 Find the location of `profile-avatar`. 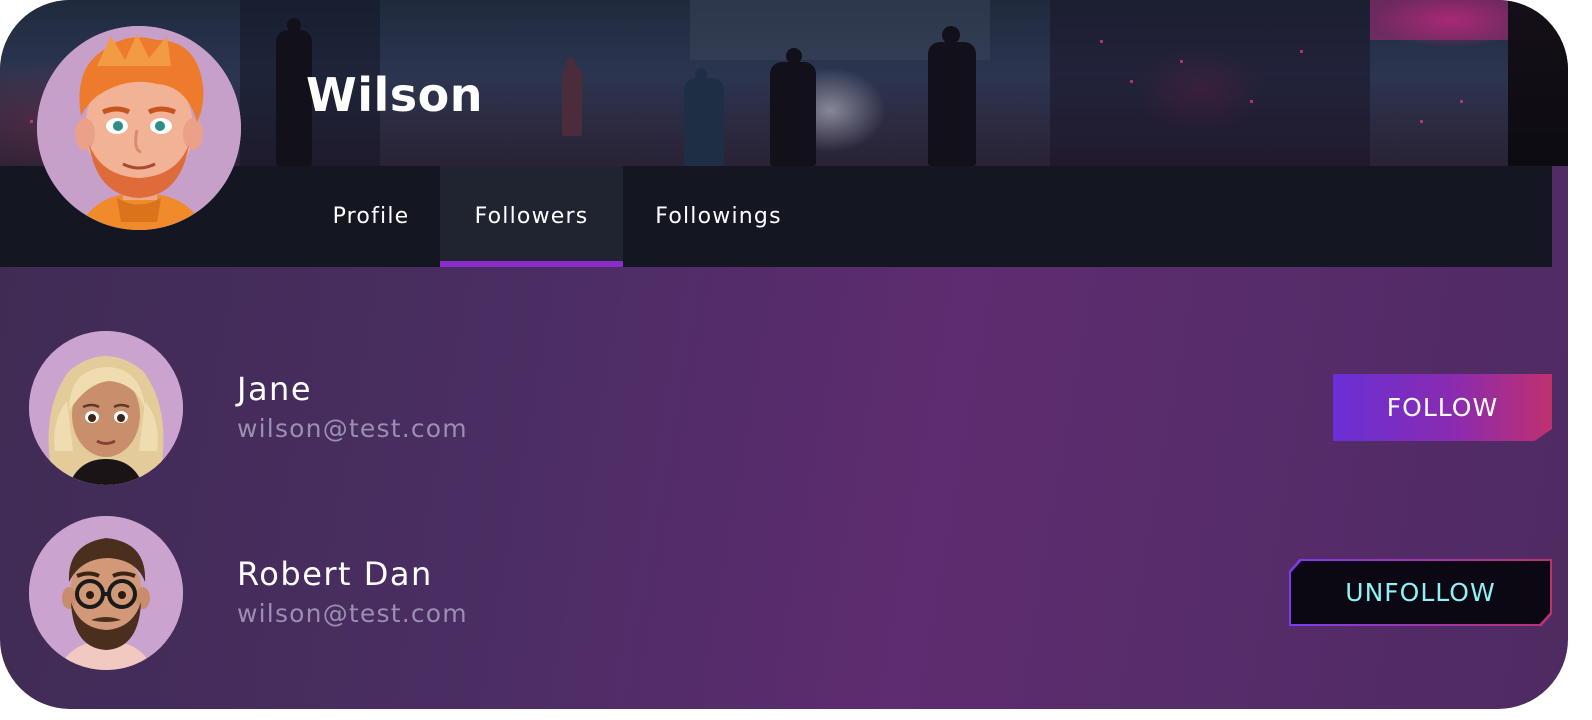

profile-avatar is located at coordinates (139, 128).